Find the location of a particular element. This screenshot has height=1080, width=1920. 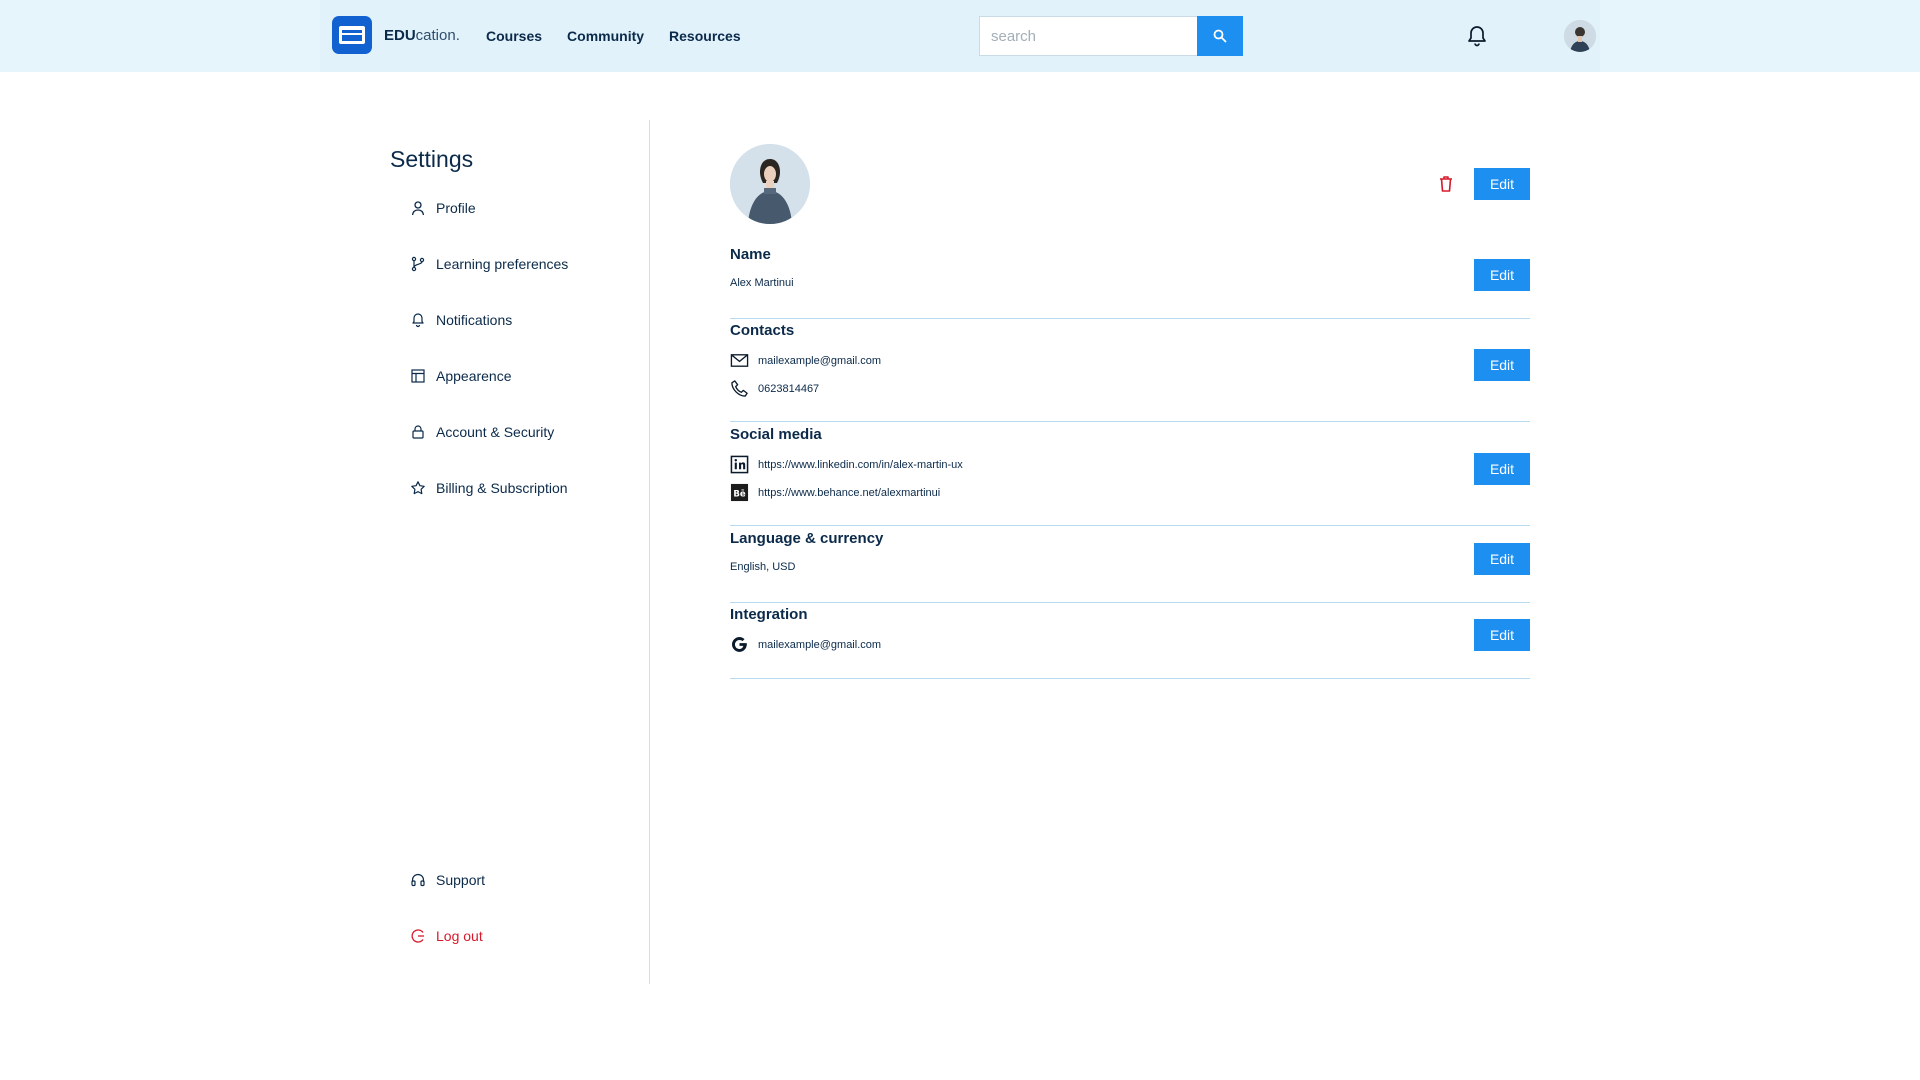

lock-icon is located at coordinates (418, 432).